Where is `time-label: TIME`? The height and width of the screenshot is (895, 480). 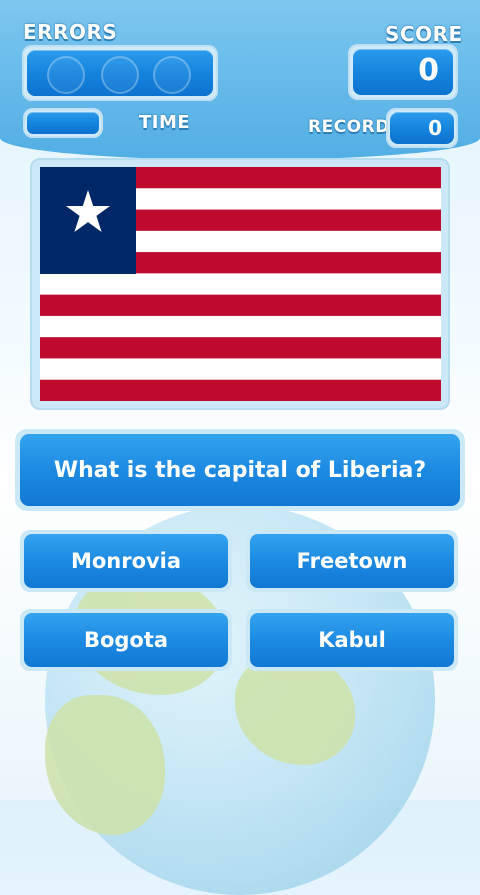 time-label: TIME is located at coordinates (165, 122).